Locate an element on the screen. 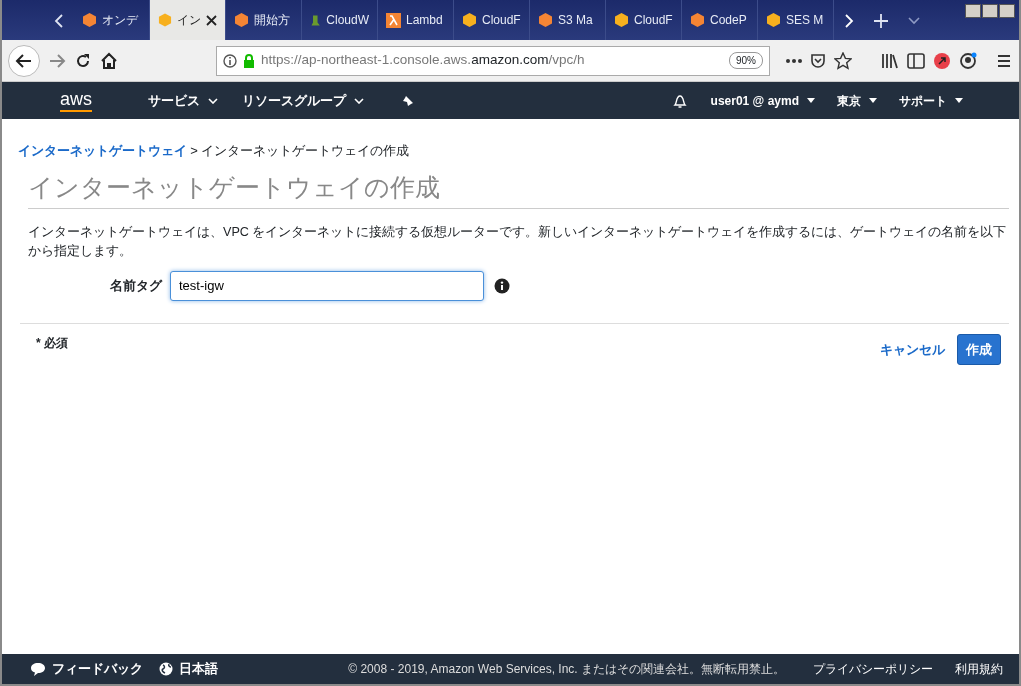 This screenshot has height=686, width=1021. browser-tab: イン is located at coordinates (188, 20).